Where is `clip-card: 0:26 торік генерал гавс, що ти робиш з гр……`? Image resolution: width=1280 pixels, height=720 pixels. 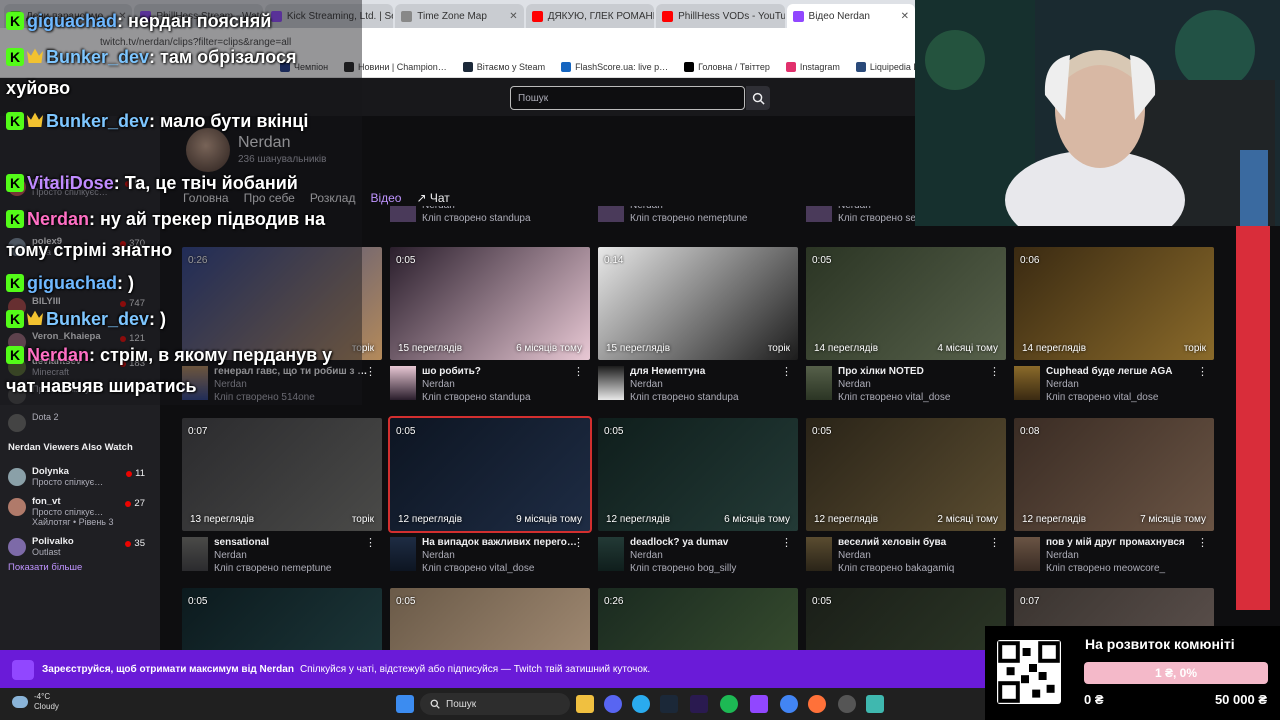 clip-card: 0:26 торік генерал гавс, що ти робиш з гр…… is located at coordinates (282, 329).